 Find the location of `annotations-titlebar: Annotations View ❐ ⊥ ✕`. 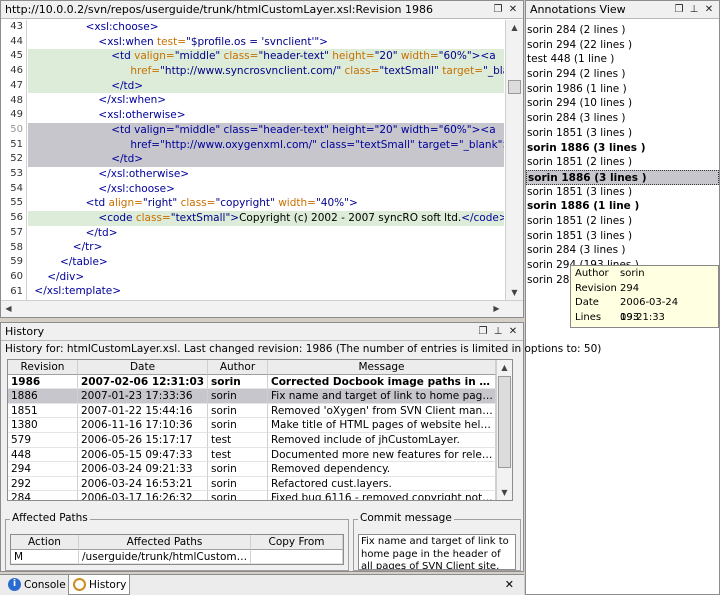

annotations-titlebar: Annotations View ❐ ⊥ ✕ is located at coordinates (622, 10).